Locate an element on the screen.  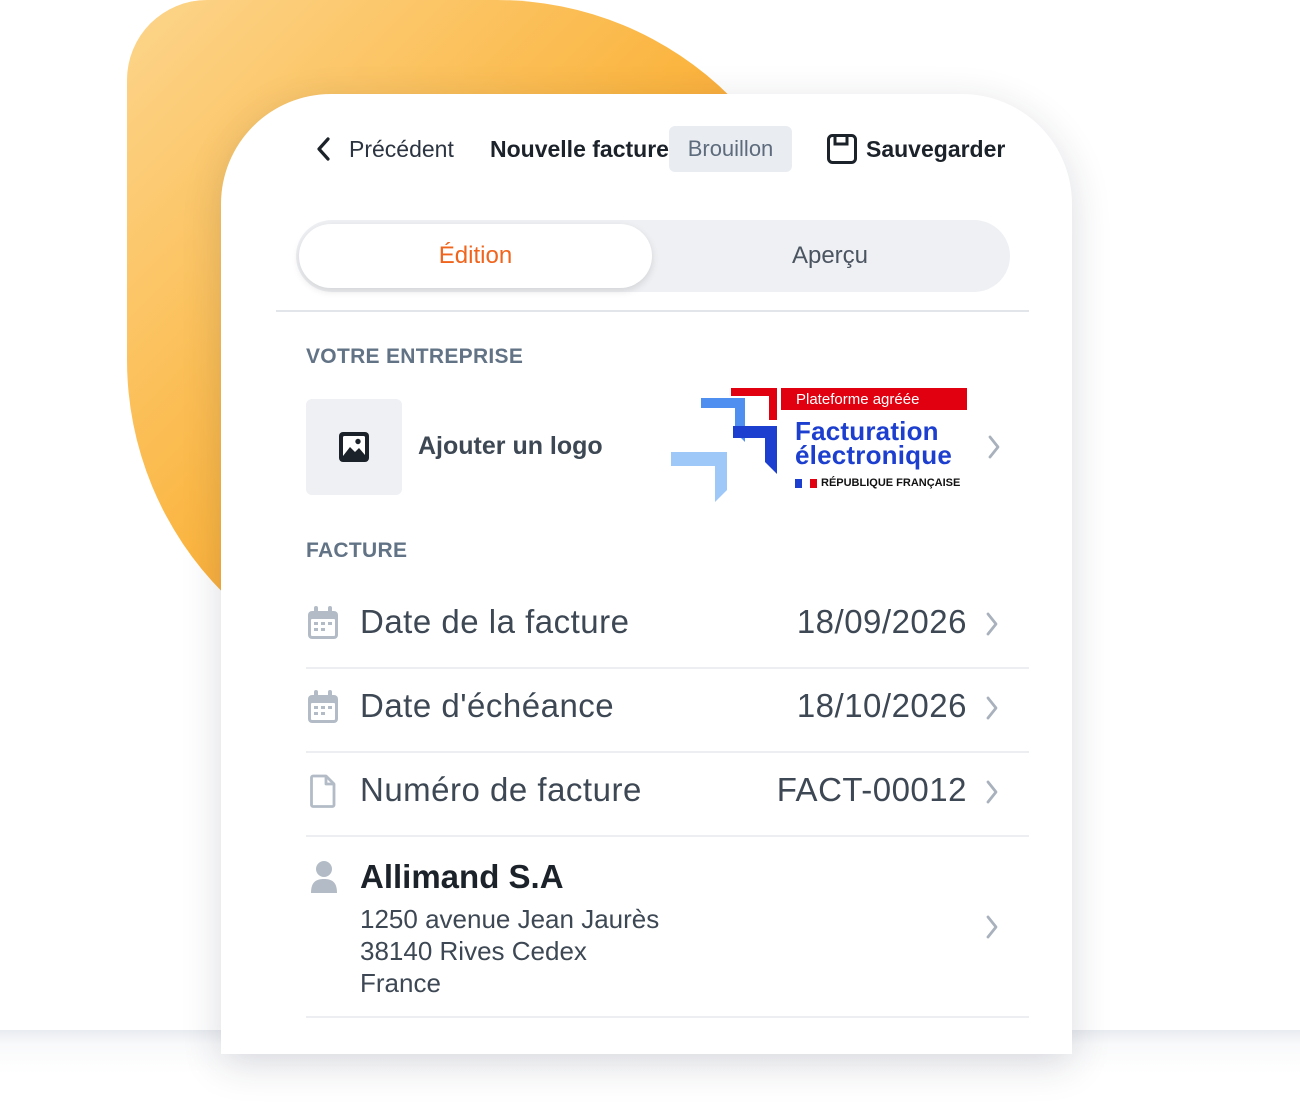
invoice-number-row: Numéro de facture FACT-00012 is located at coordinates (667, 794).